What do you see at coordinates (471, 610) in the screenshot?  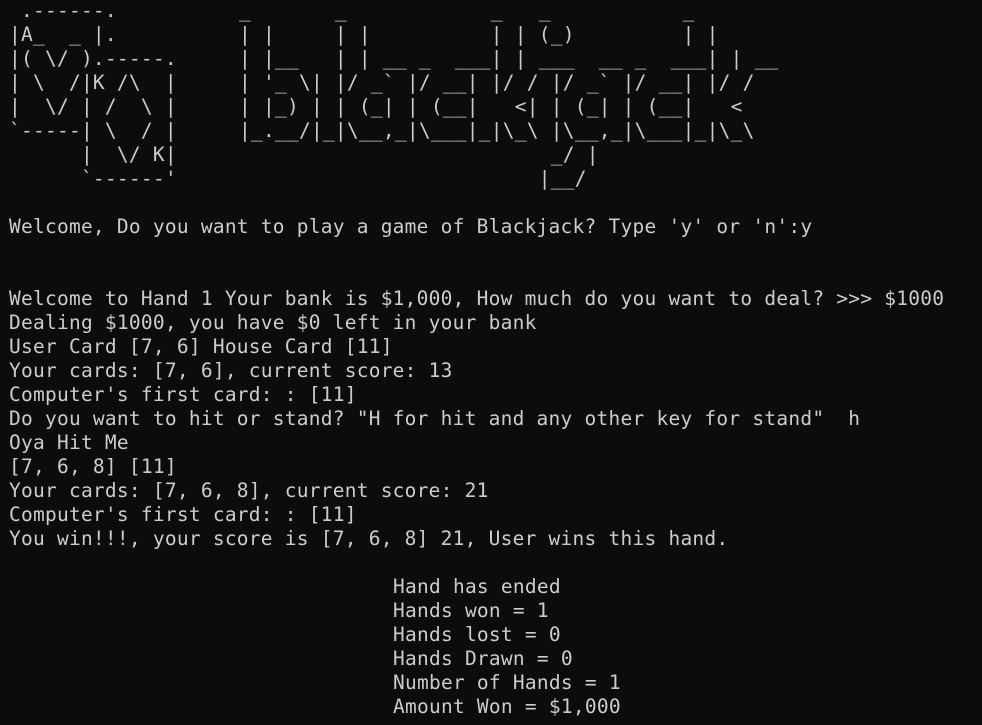 I see `hands-won-line: Hands won = 1` at bounding box center [471, 610].